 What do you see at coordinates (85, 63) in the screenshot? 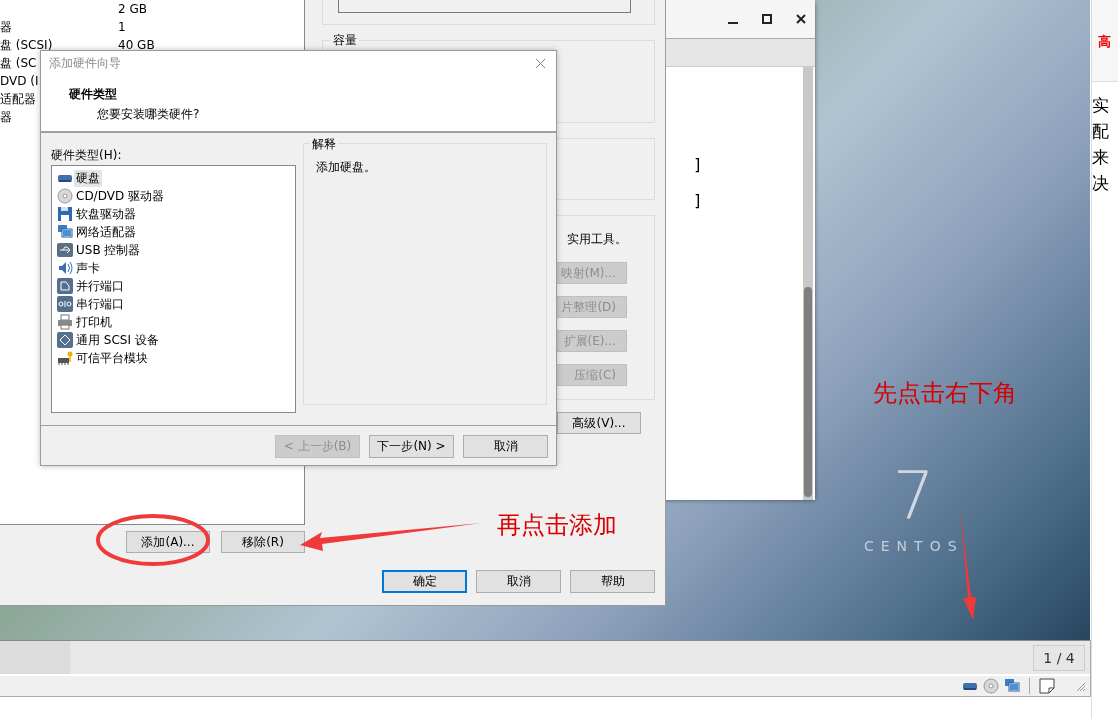
I see `dialog-title: 添加硬件向导` at bounding box center [85, 63].